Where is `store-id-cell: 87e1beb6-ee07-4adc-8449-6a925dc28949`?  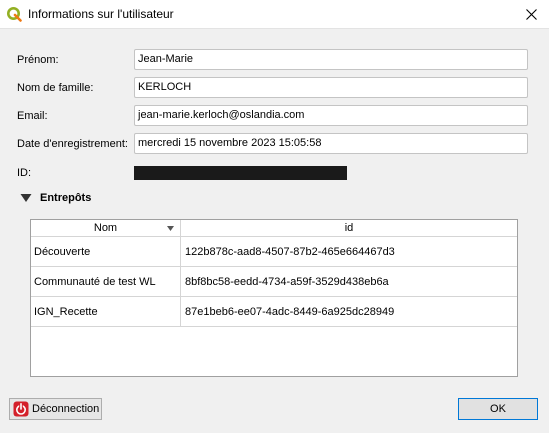 store-id-cell: 87e1beb6-ee07-4adc-8449-6a925dc28949 is located at coordinates (290, 312).